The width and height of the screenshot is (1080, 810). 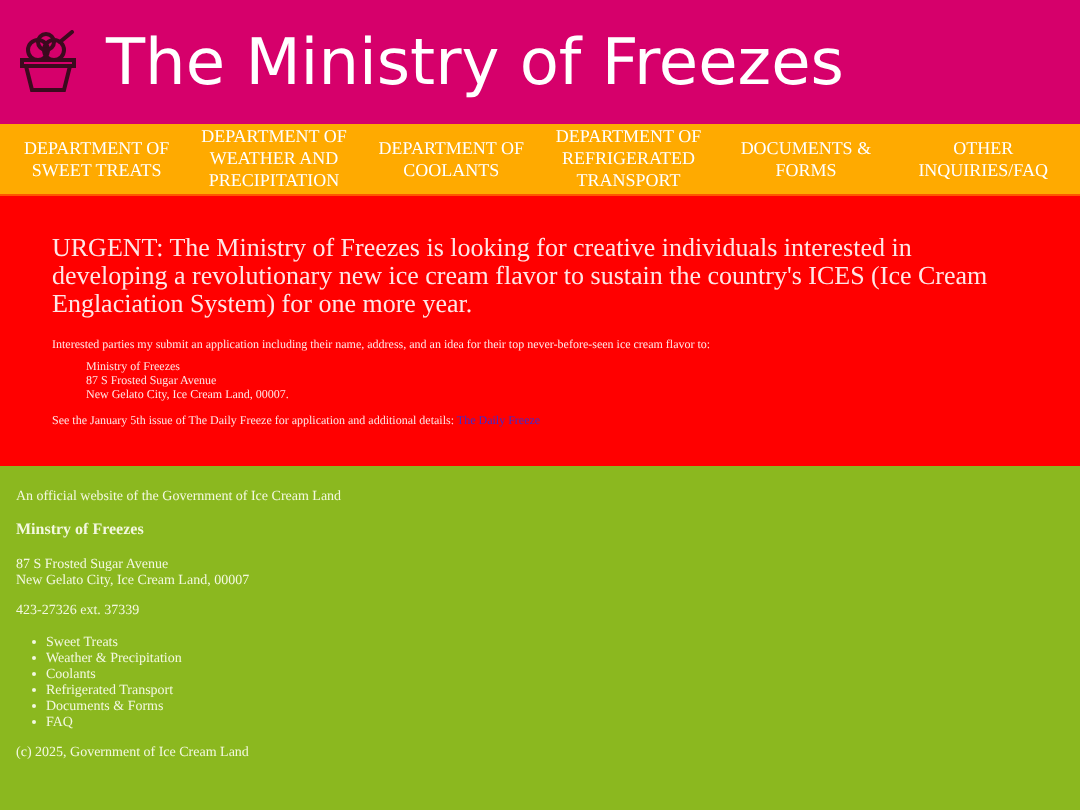 I want to click on nav-link: DEPARTMENT OF REFRIGERATED TRANSPORT, so click(x=628, y=159).